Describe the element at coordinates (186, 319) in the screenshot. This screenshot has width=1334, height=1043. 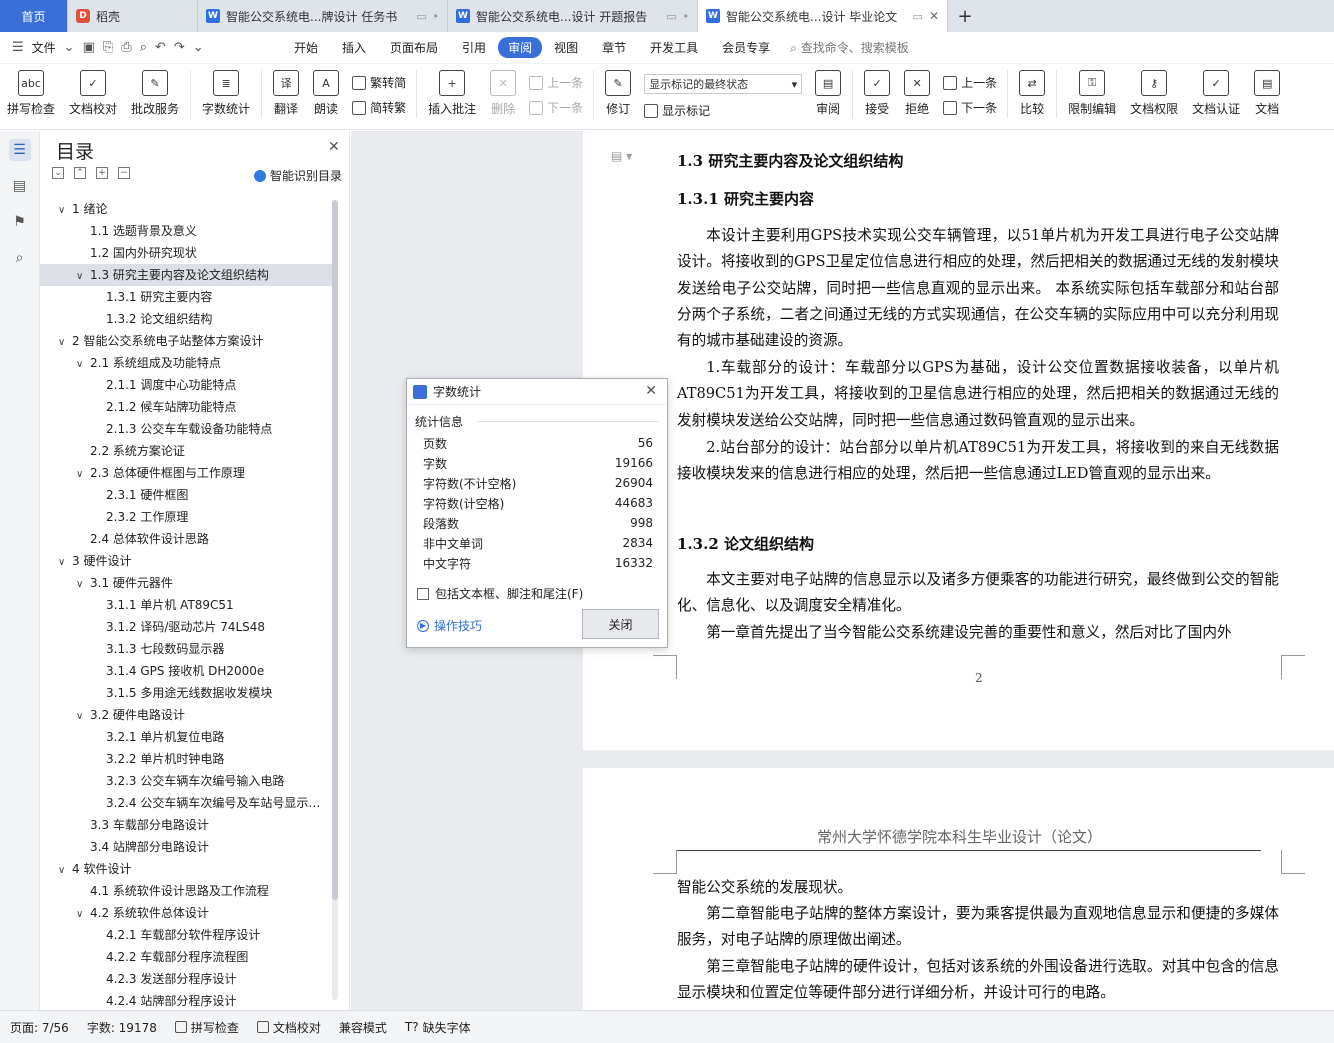
I see `toc-item: 1.3.2 论文组织结构` at that location.